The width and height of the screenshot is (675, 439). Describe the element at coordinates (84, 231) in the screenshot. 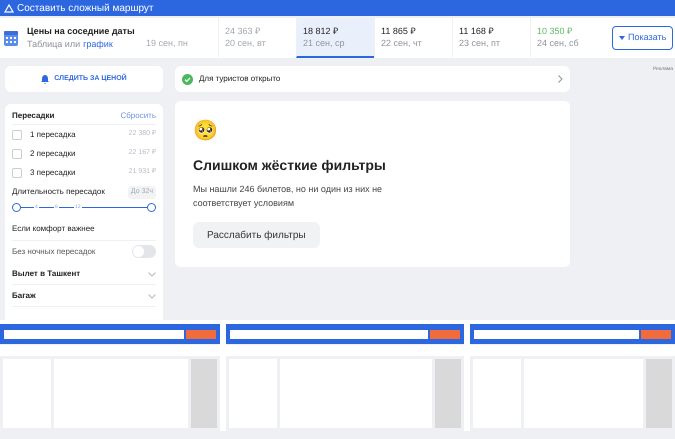

I see `section-title: Если комфорт важнее` at that location.